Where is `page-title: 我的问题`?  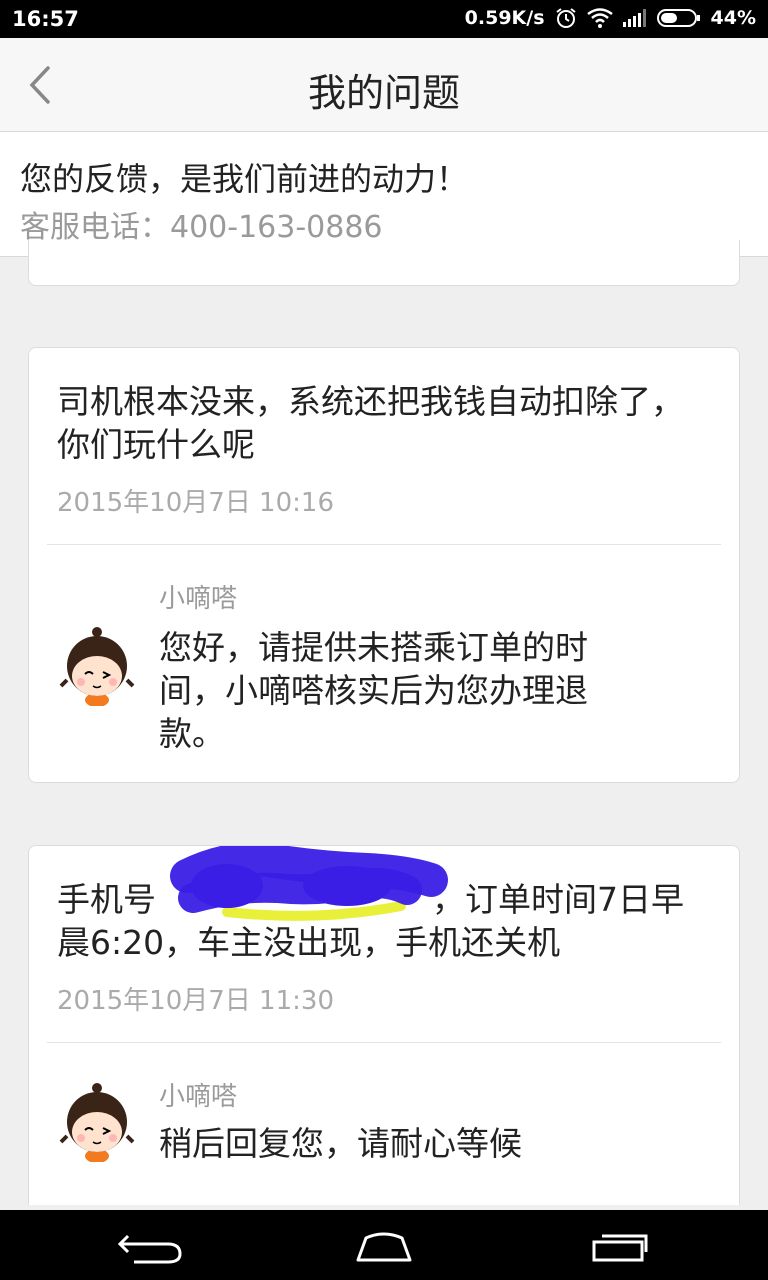
page-title: 我的问题 is located at coordinates (383, 93).